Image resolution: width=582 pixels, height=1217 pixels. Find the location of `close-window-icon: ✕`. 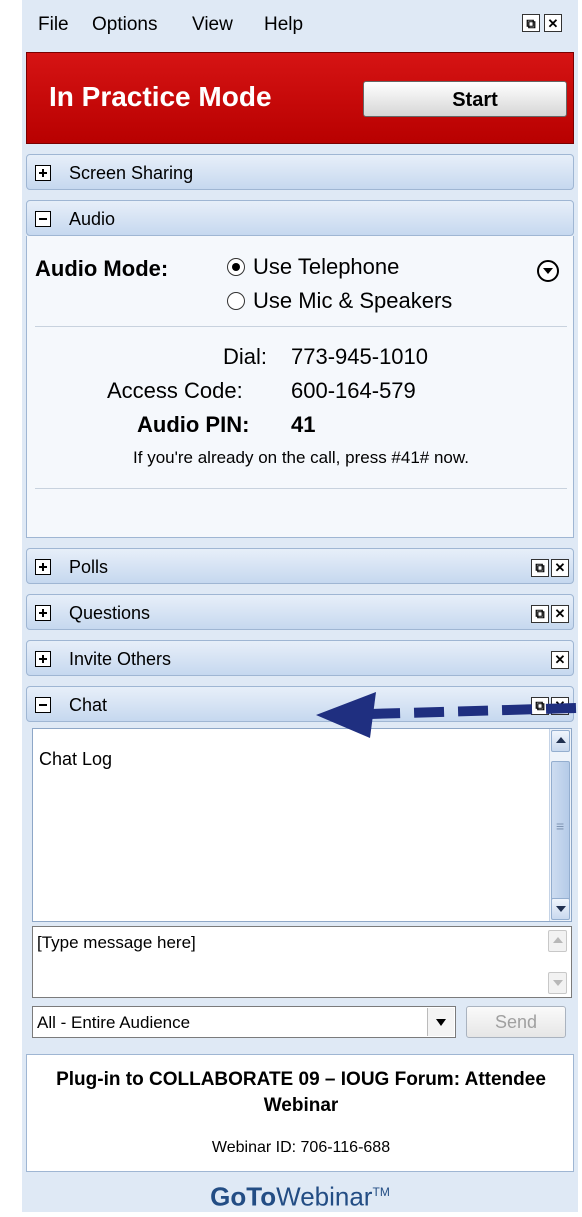

close-window-icon: ✕ is located at coordinates (553, 23).